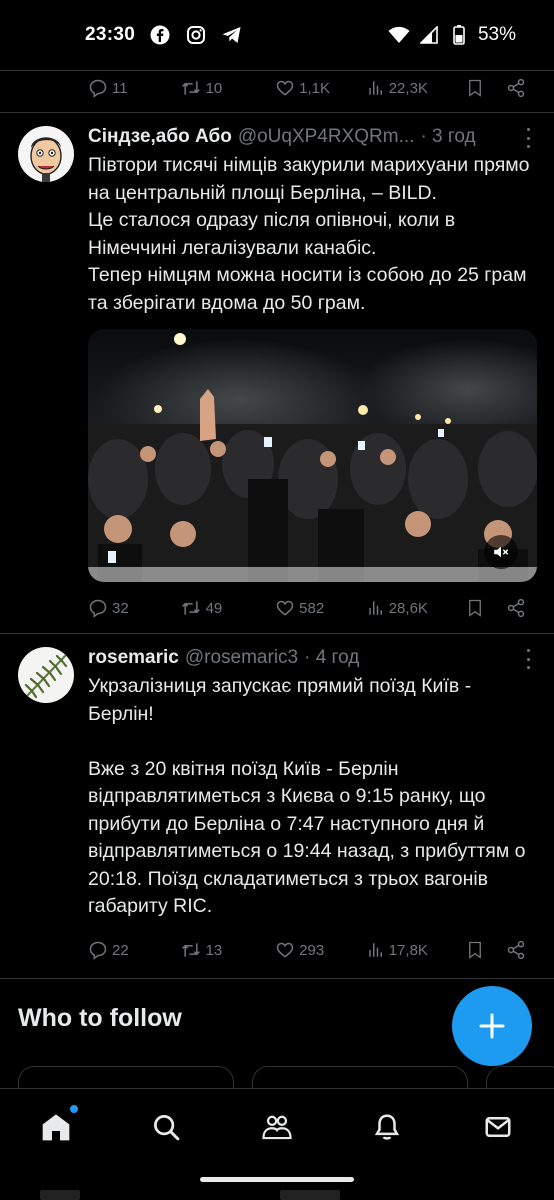 The height and width of the screenshot is (1200, 554). Describe the element at coordinates (496, 34) in the screenshot. I see `battery-level: 53%` at that location.